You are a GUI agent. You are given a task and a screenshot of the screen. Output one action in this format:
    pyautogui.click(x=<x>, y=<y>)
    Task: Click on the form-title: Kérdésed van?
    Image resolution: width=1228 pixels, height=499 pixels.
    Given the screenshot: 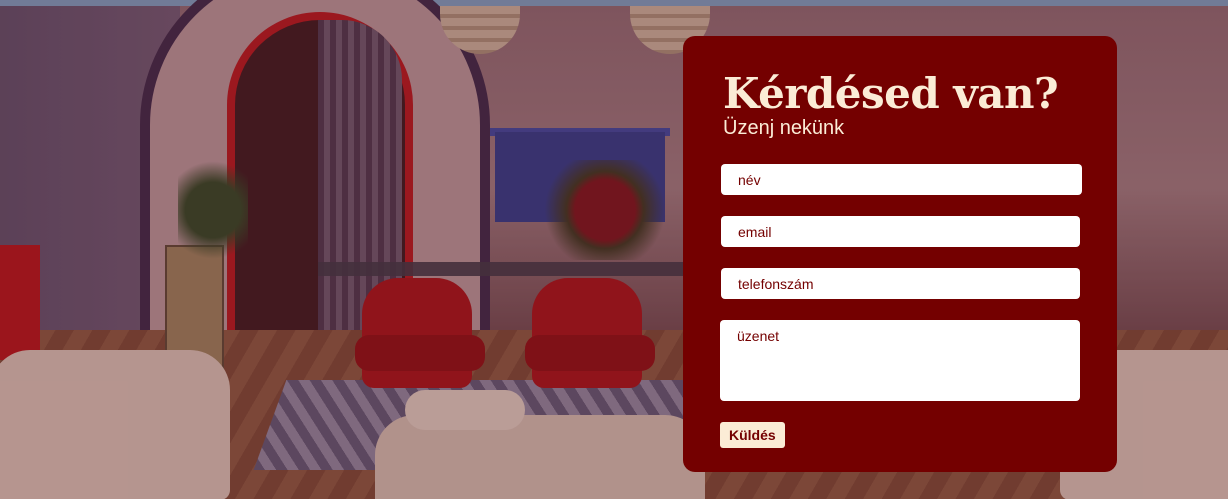 What is the action you would take?
    pyautogui.click(x=891, y=93)
    